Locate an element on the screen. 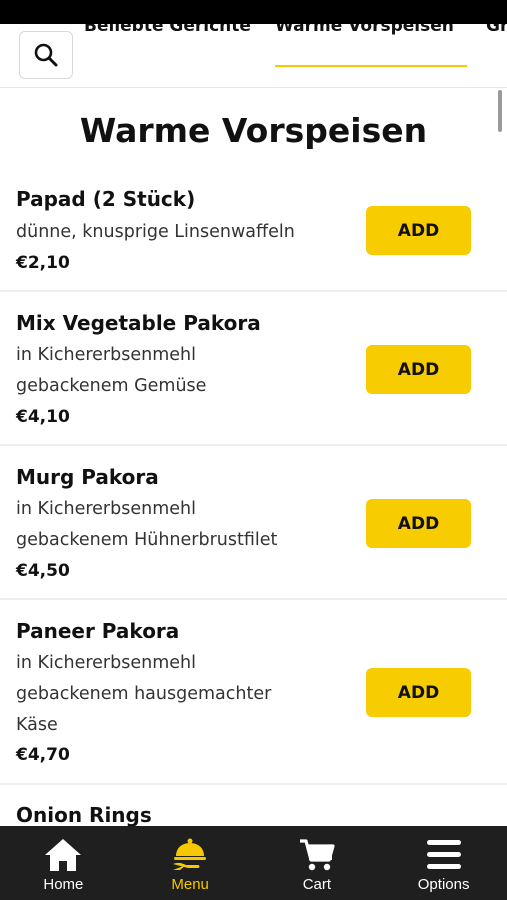  nav-home: Home is located at coordinates (63, 863).